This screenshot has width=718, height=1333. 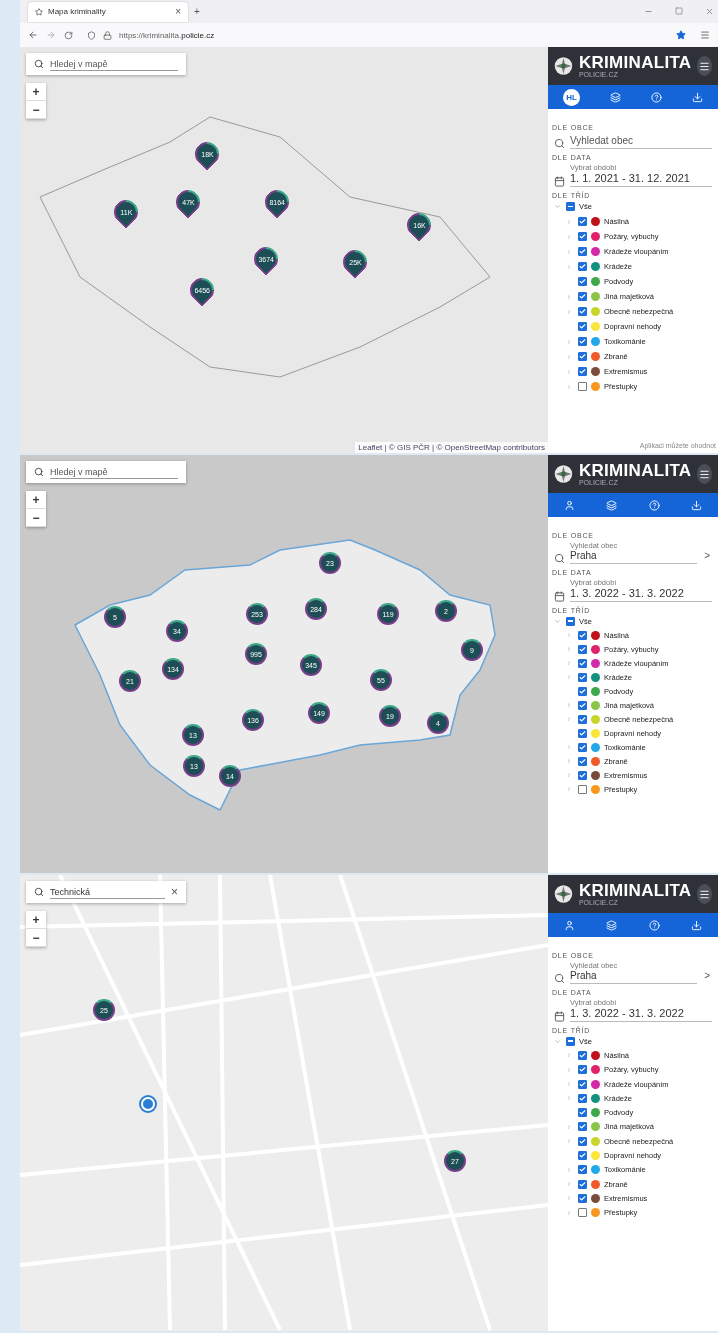 I want to click on user-icon, so click(x=569, y=505).